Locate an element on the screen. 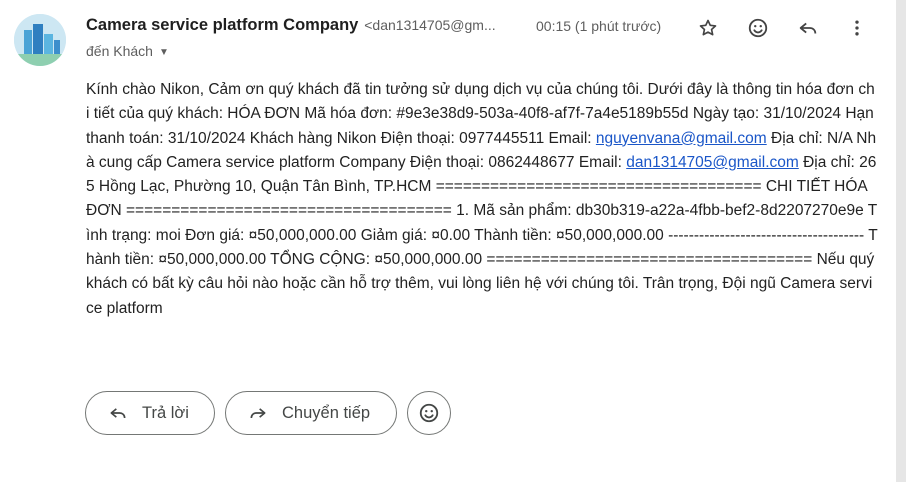 The height and width of the screenshot is (482, 906). recipient-label: đến Khách is located at coordinates (119, 51).